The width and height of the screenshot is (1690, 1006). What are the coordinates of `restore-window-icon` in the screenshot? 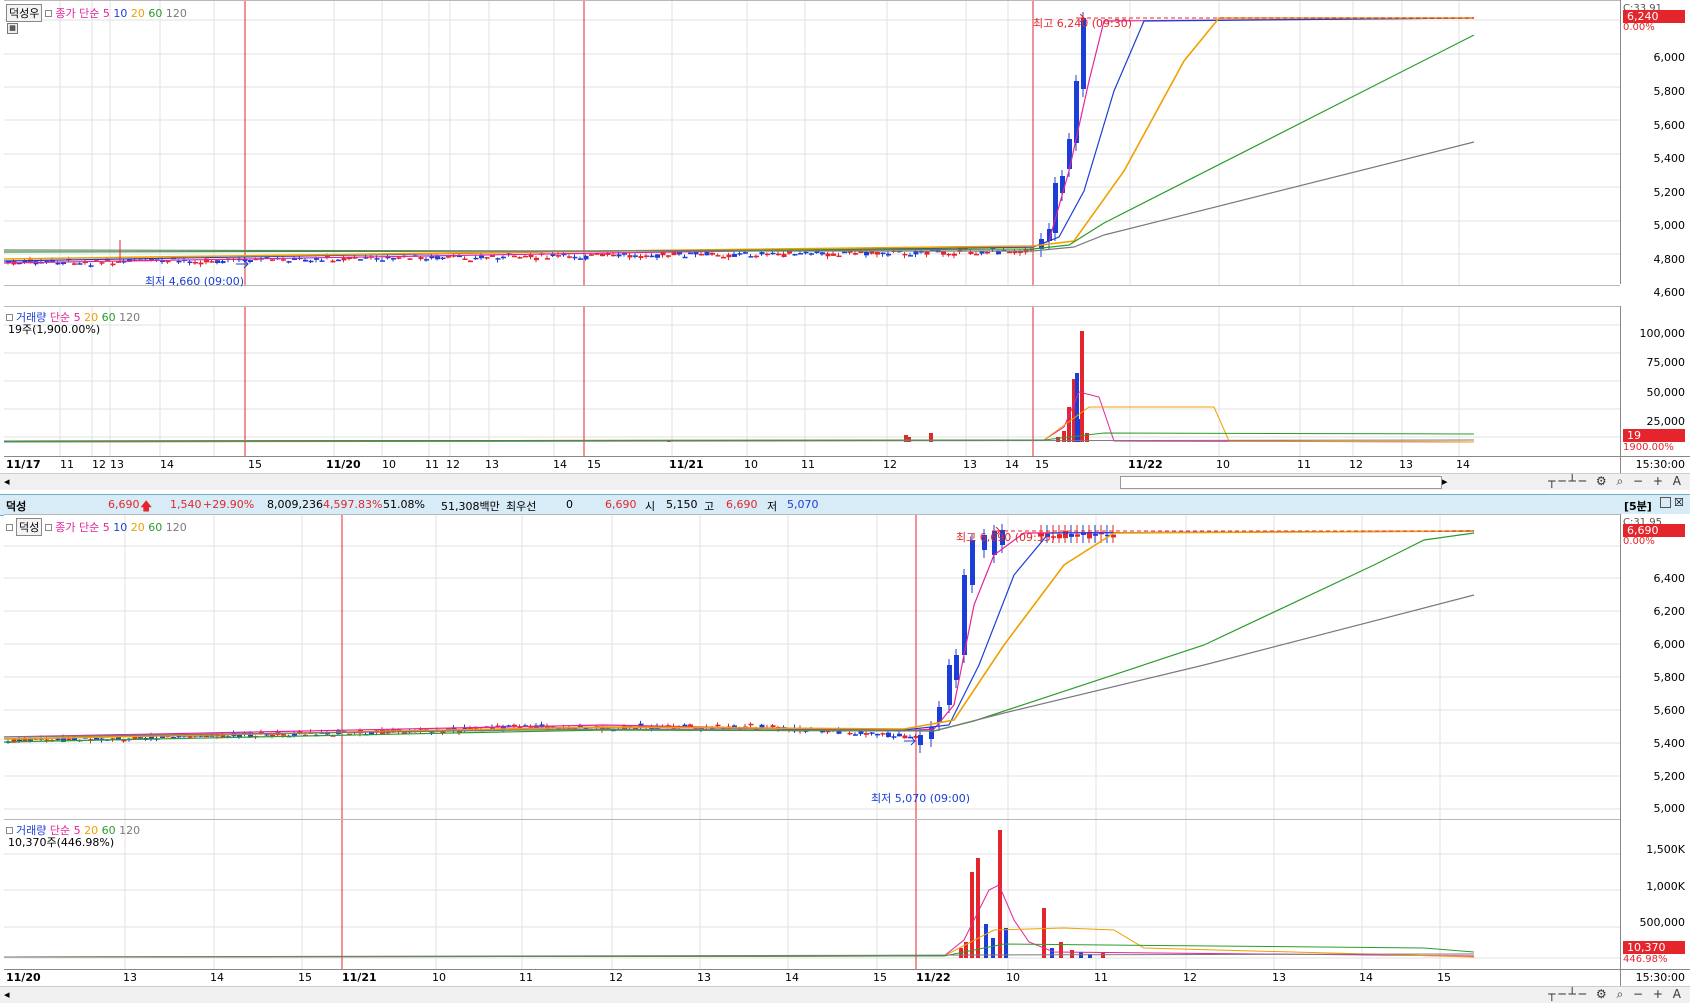 It's located at (1665, 502).